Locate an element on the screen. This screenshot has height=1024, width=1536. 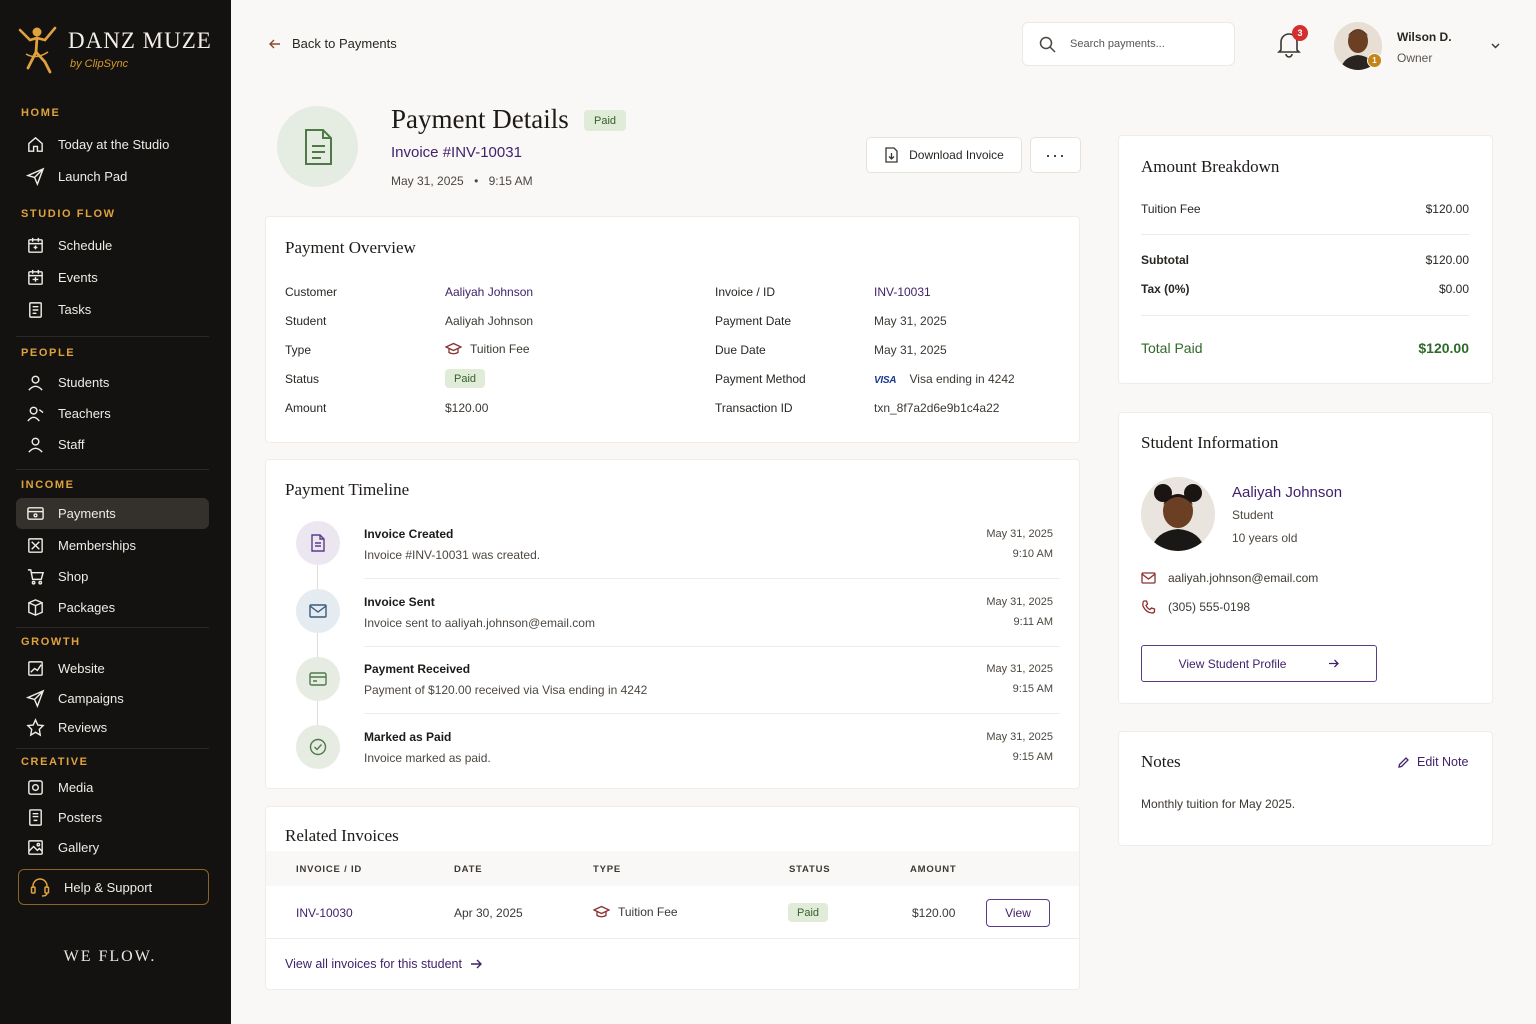
sidebar-item-website: Website is located at coordinates (112, 668).